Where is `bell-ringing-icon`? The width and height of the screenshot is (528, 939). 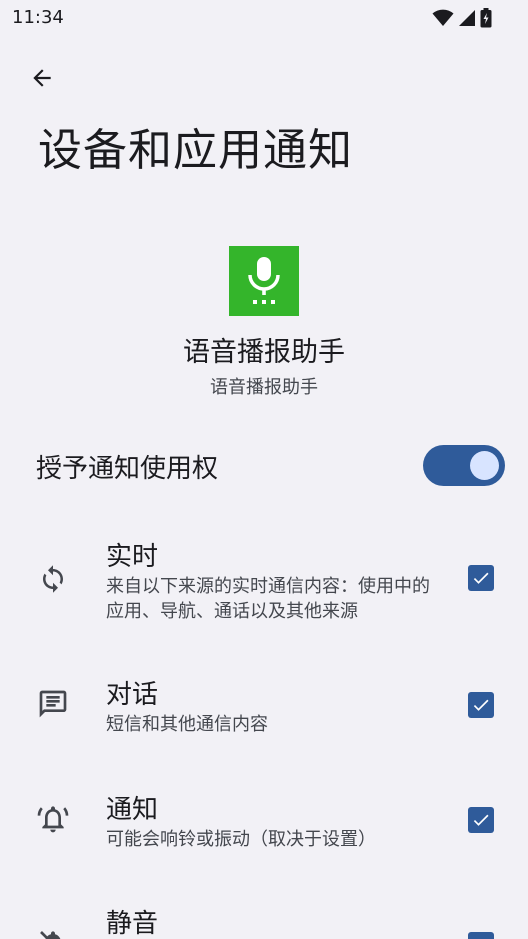 bell-ringing-icon is located at coordinates (53, 819).